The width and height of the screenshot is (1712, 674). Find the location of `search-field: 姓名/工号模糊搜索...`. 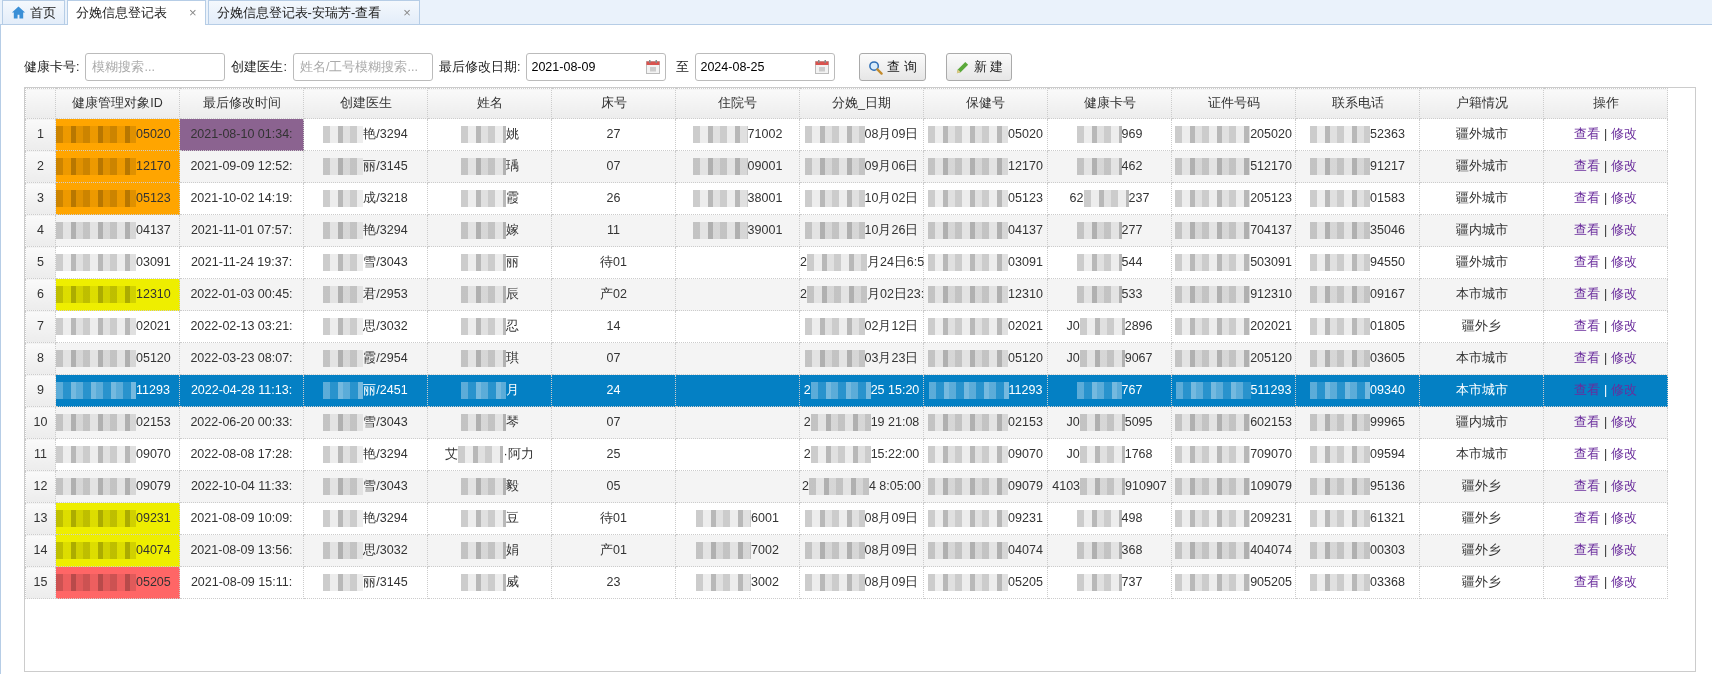

search-field: 姓名/工号模糊搜索... is located at coordinates (362, 67).